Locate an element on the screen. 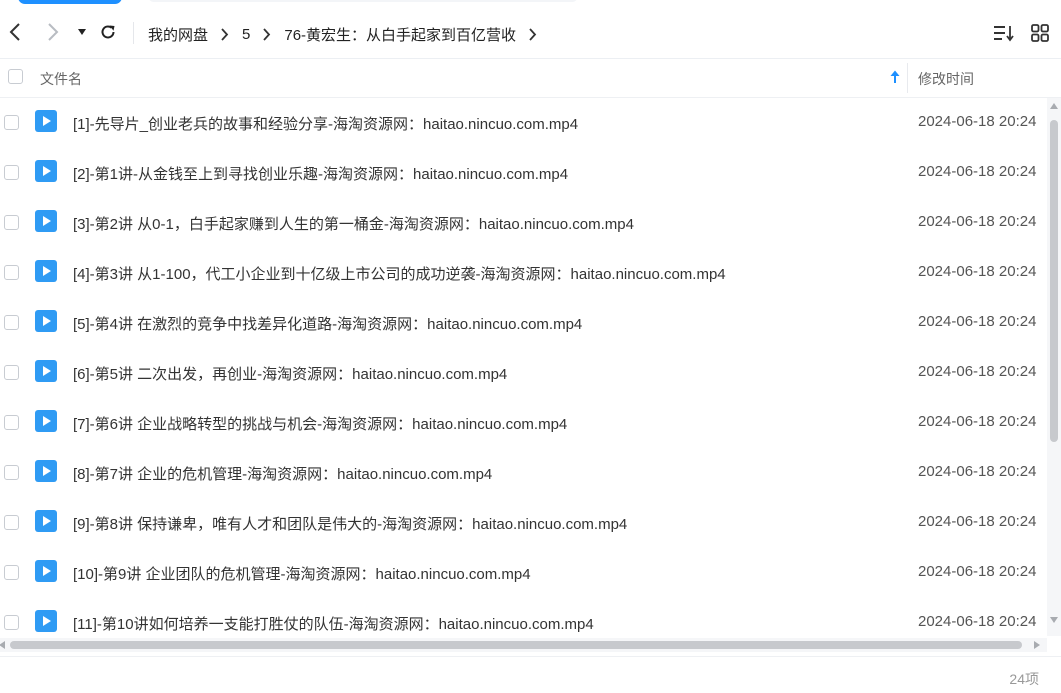 This screenshot has width=1061, height=693. vertical-scrollbar is located at coordinates (1054, 367).